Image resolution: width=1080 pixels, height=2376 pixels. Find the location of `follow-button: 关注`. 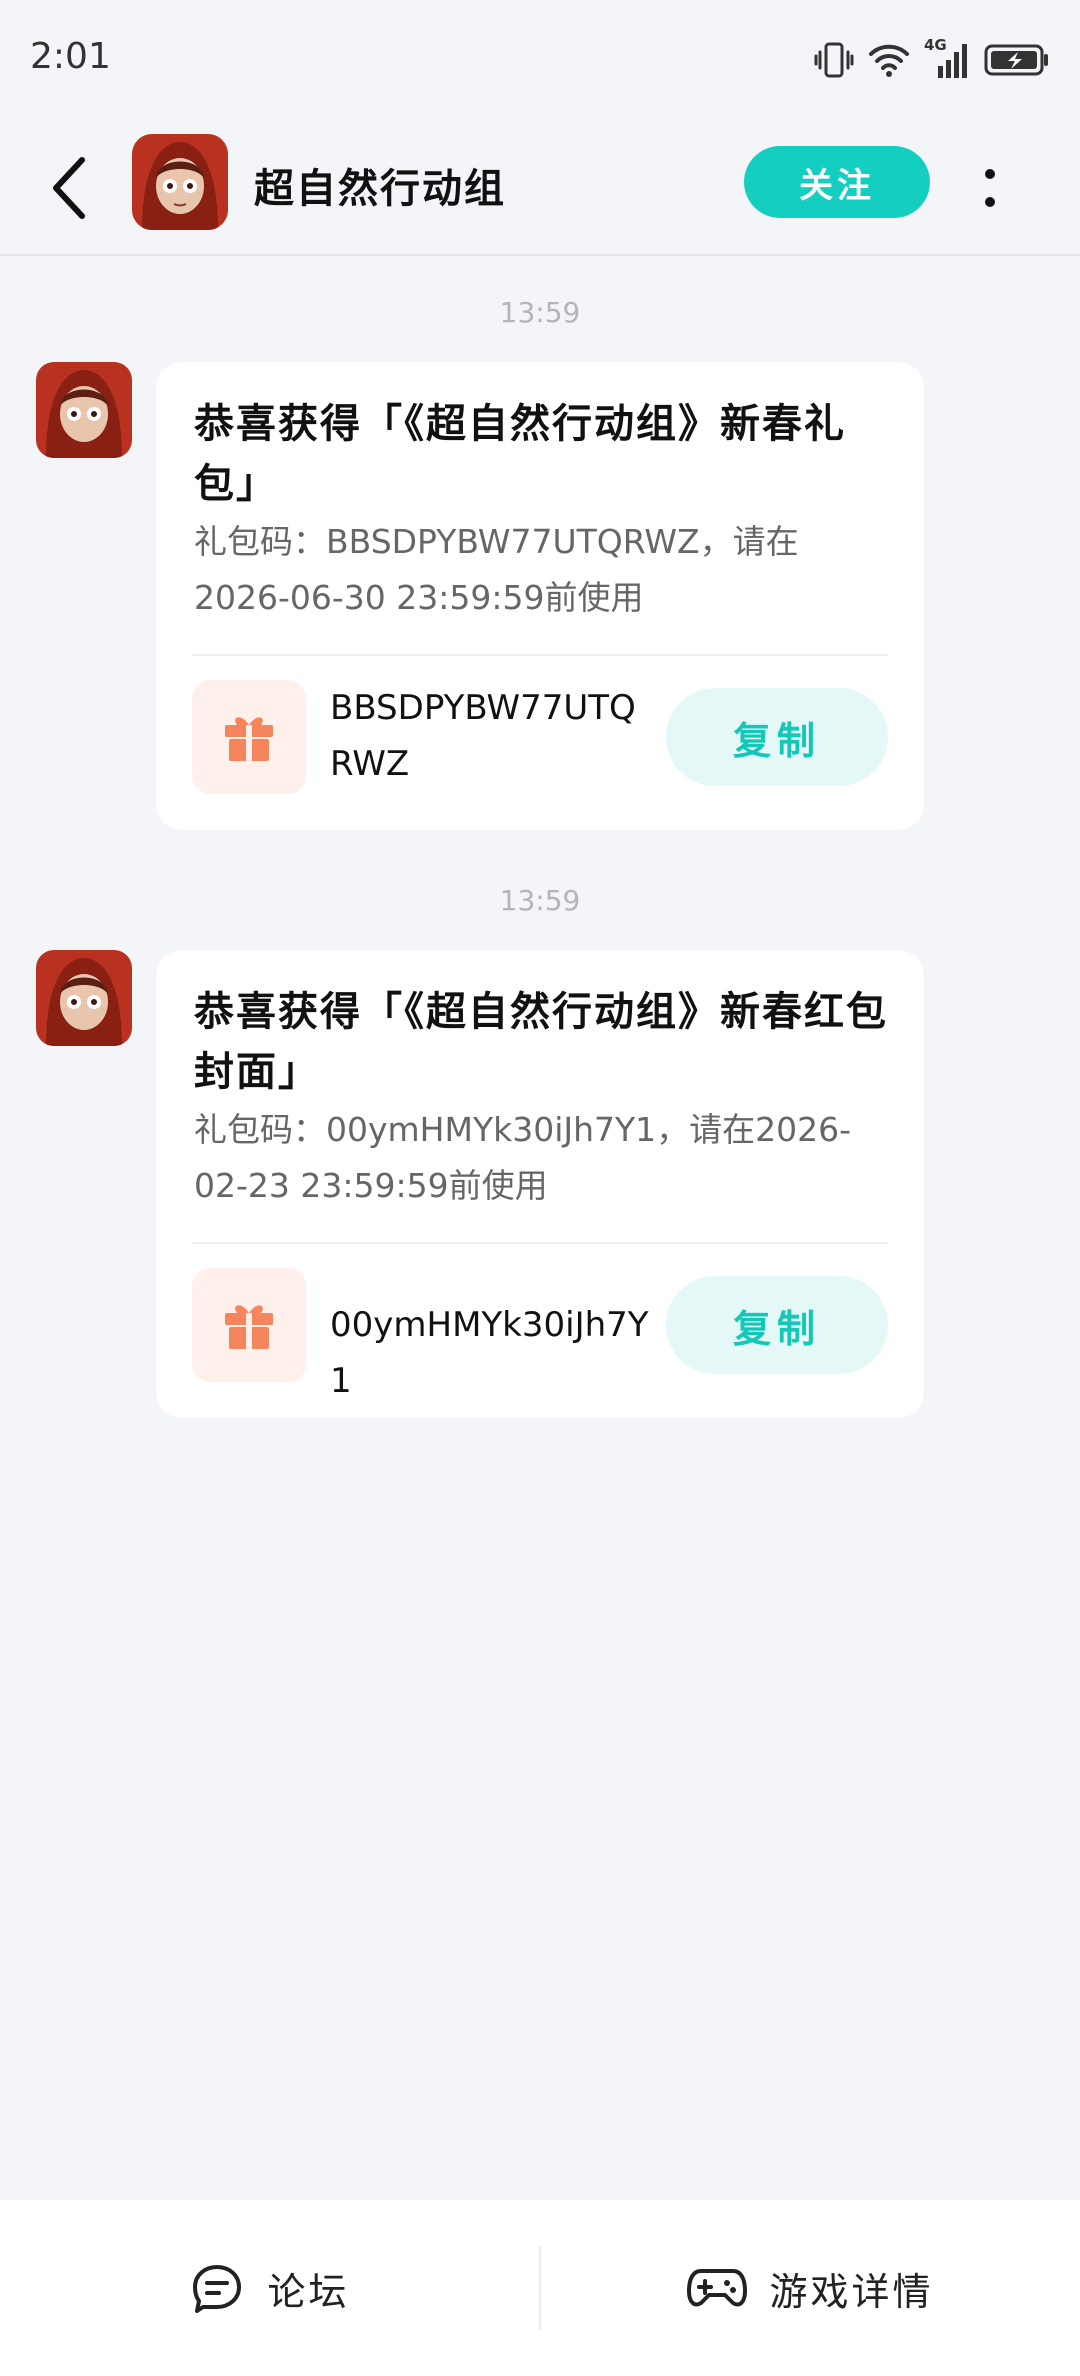

follow-button: 关注 is located at coordinates (837, 182).